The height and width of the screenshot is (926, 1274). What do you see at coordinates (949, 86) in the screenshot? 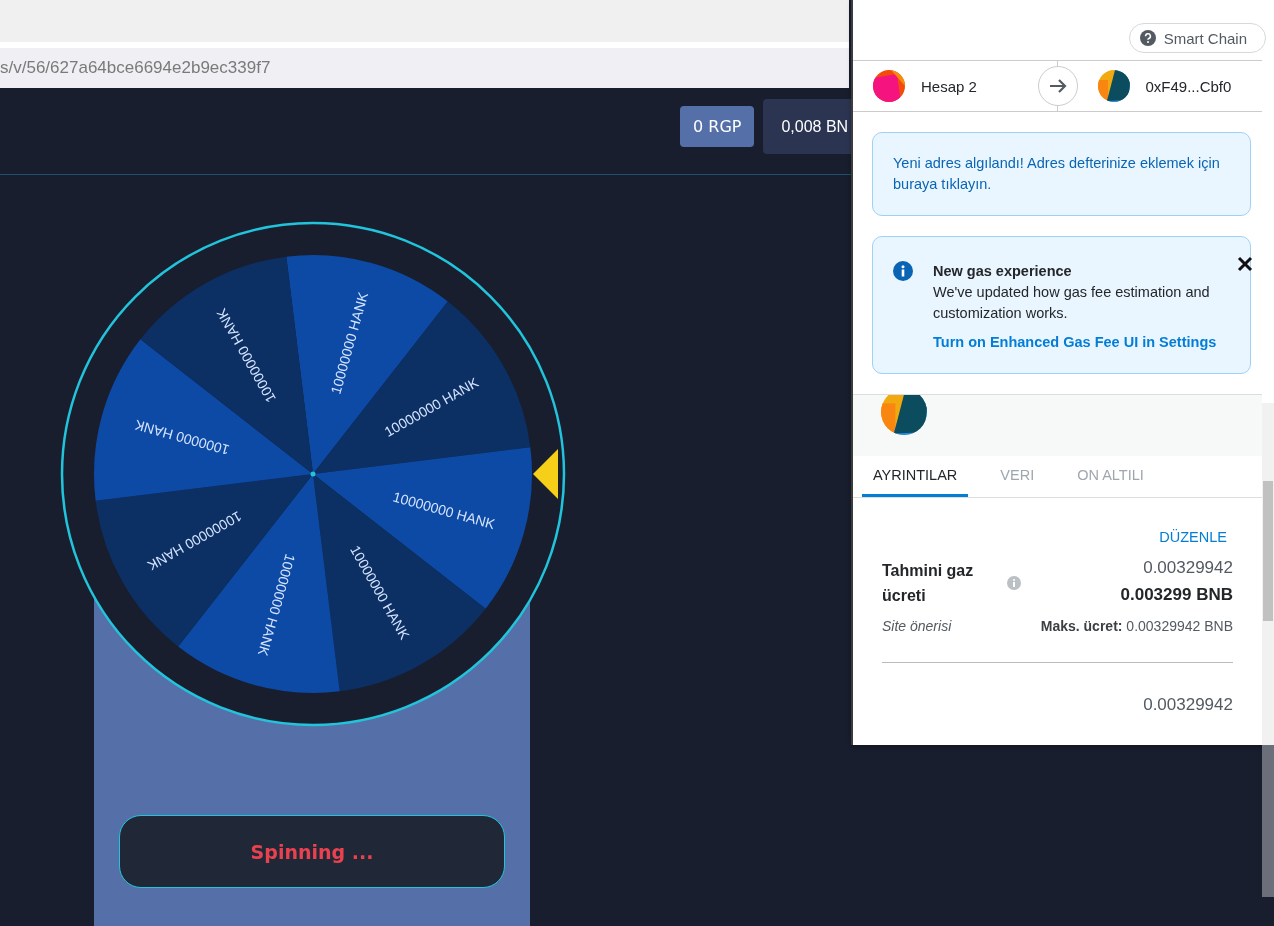
I see `sender-account: Hesap 2` at bounding box center [949, 86].